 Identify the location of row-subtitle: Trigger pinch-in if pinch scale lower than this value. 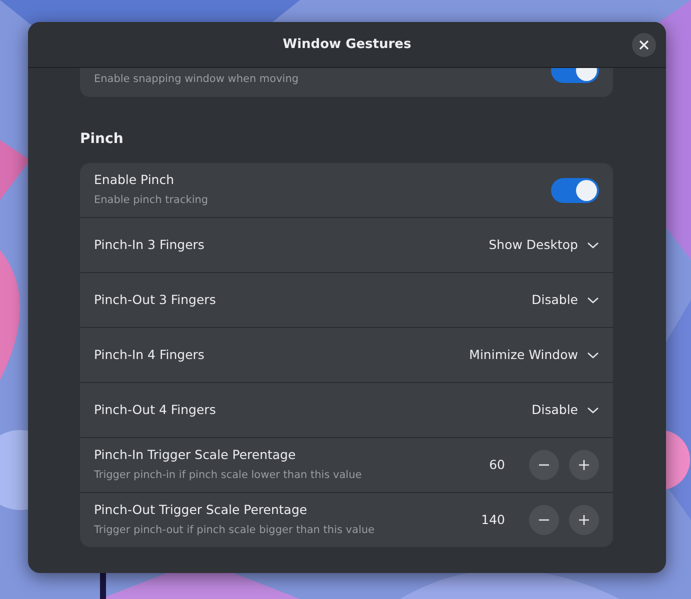
(228, 475).